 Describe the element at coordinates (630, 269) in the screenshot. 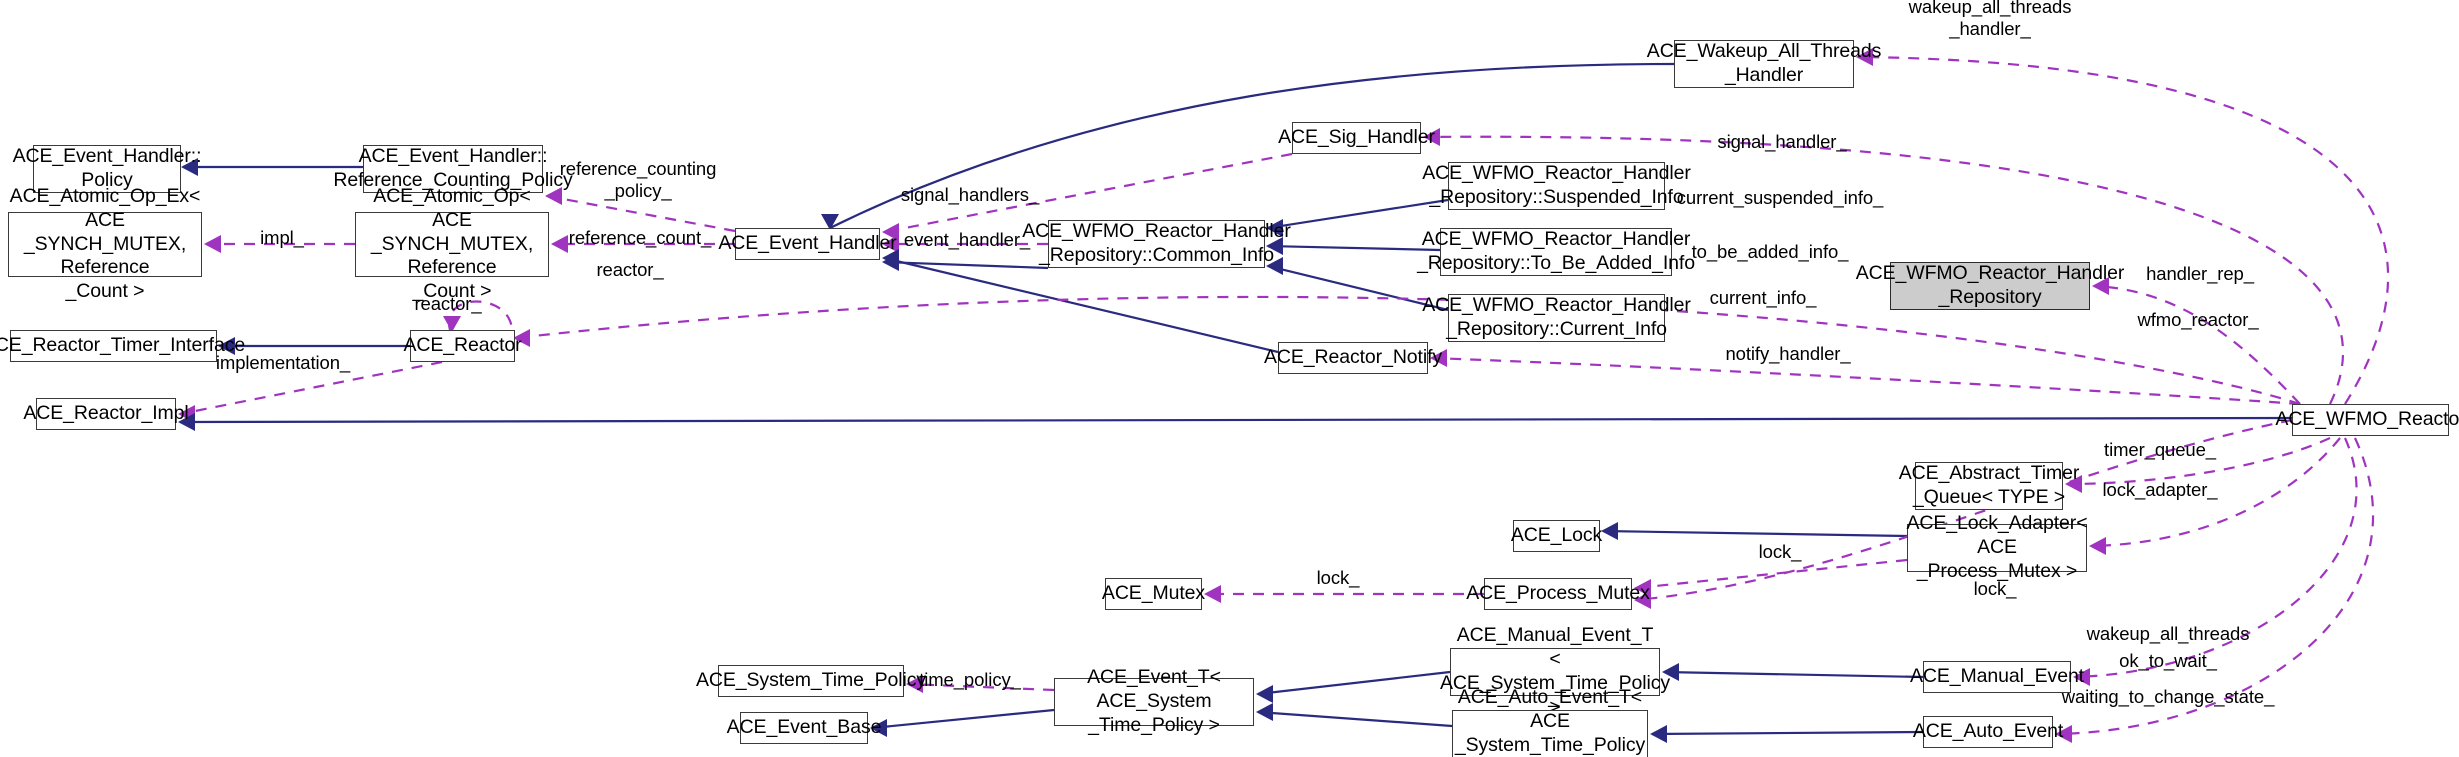

I see `edge-label-reactor_underscore_label: reactor_` at that location.